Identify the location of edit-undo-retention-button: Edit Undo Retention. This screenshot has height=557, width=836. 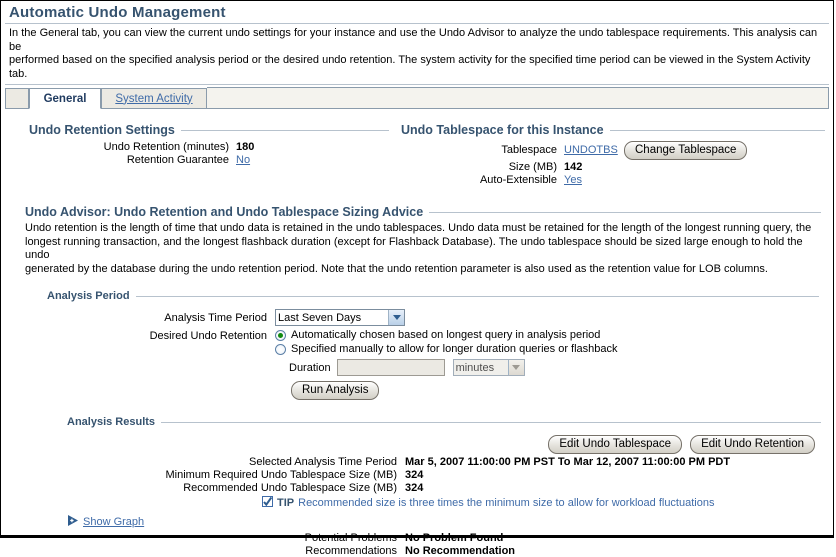
(752, 444).